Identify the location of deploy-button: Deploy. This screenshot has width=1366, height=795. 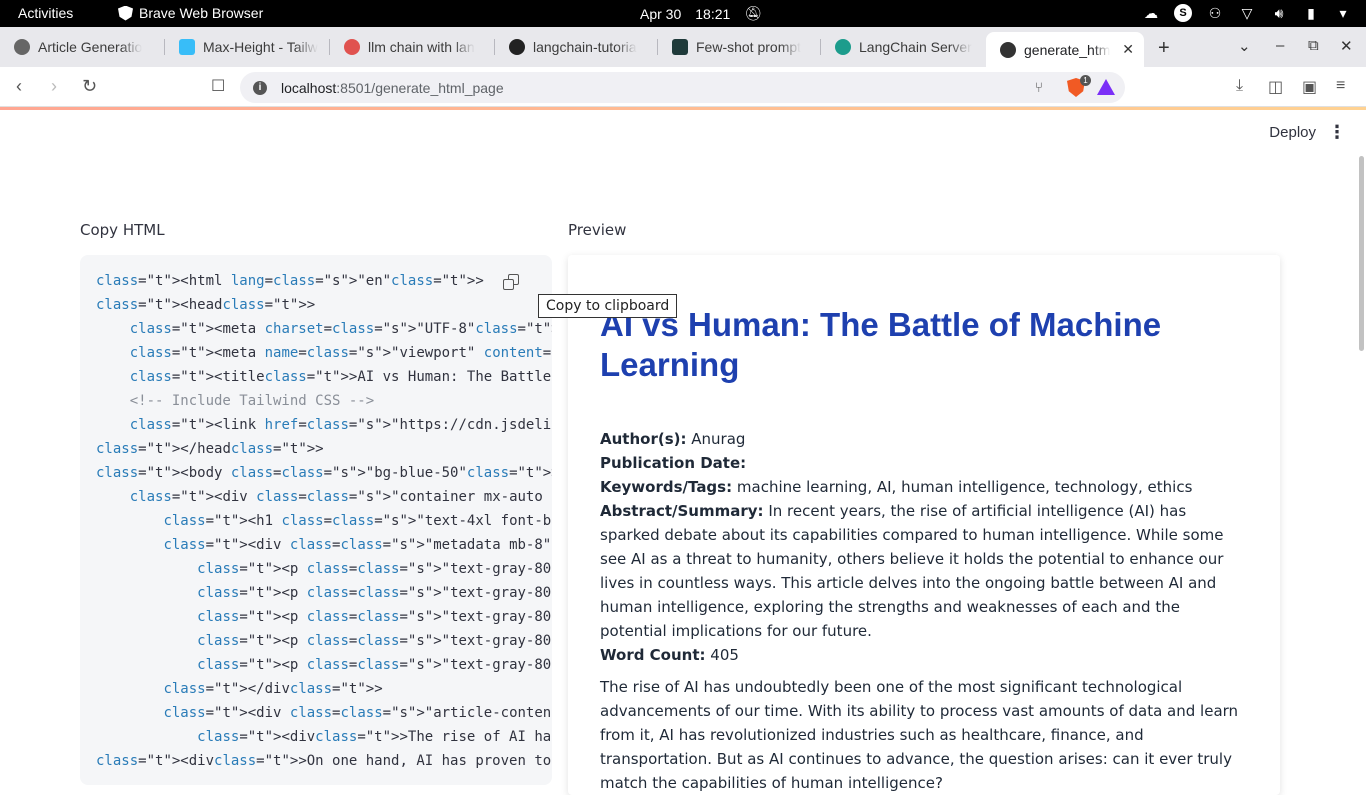
(1292, 132).